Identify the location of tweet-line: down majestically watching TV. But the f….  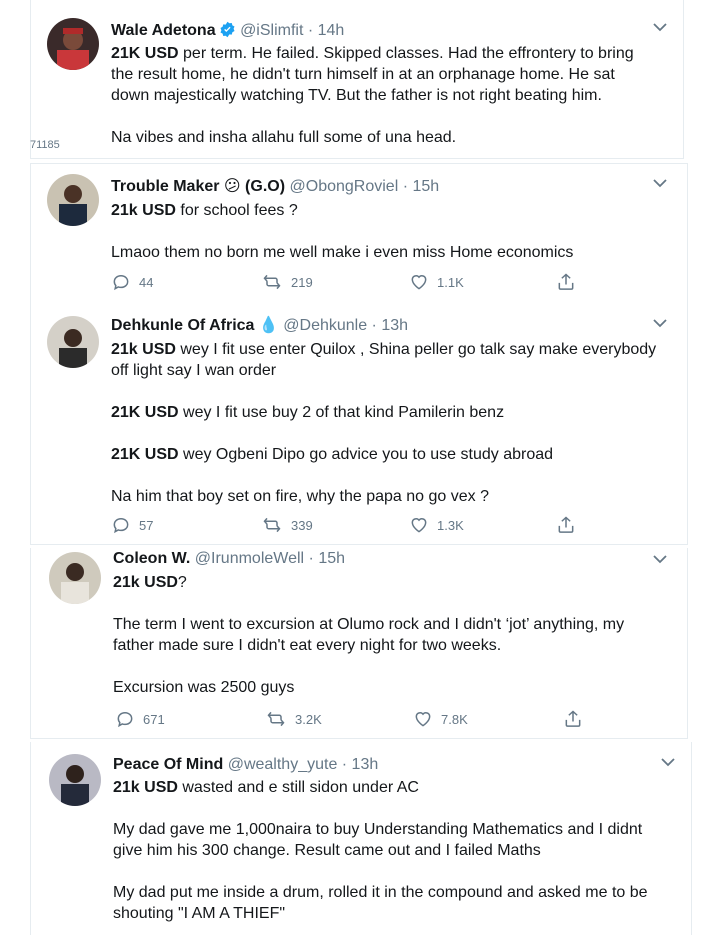
(356, 95).